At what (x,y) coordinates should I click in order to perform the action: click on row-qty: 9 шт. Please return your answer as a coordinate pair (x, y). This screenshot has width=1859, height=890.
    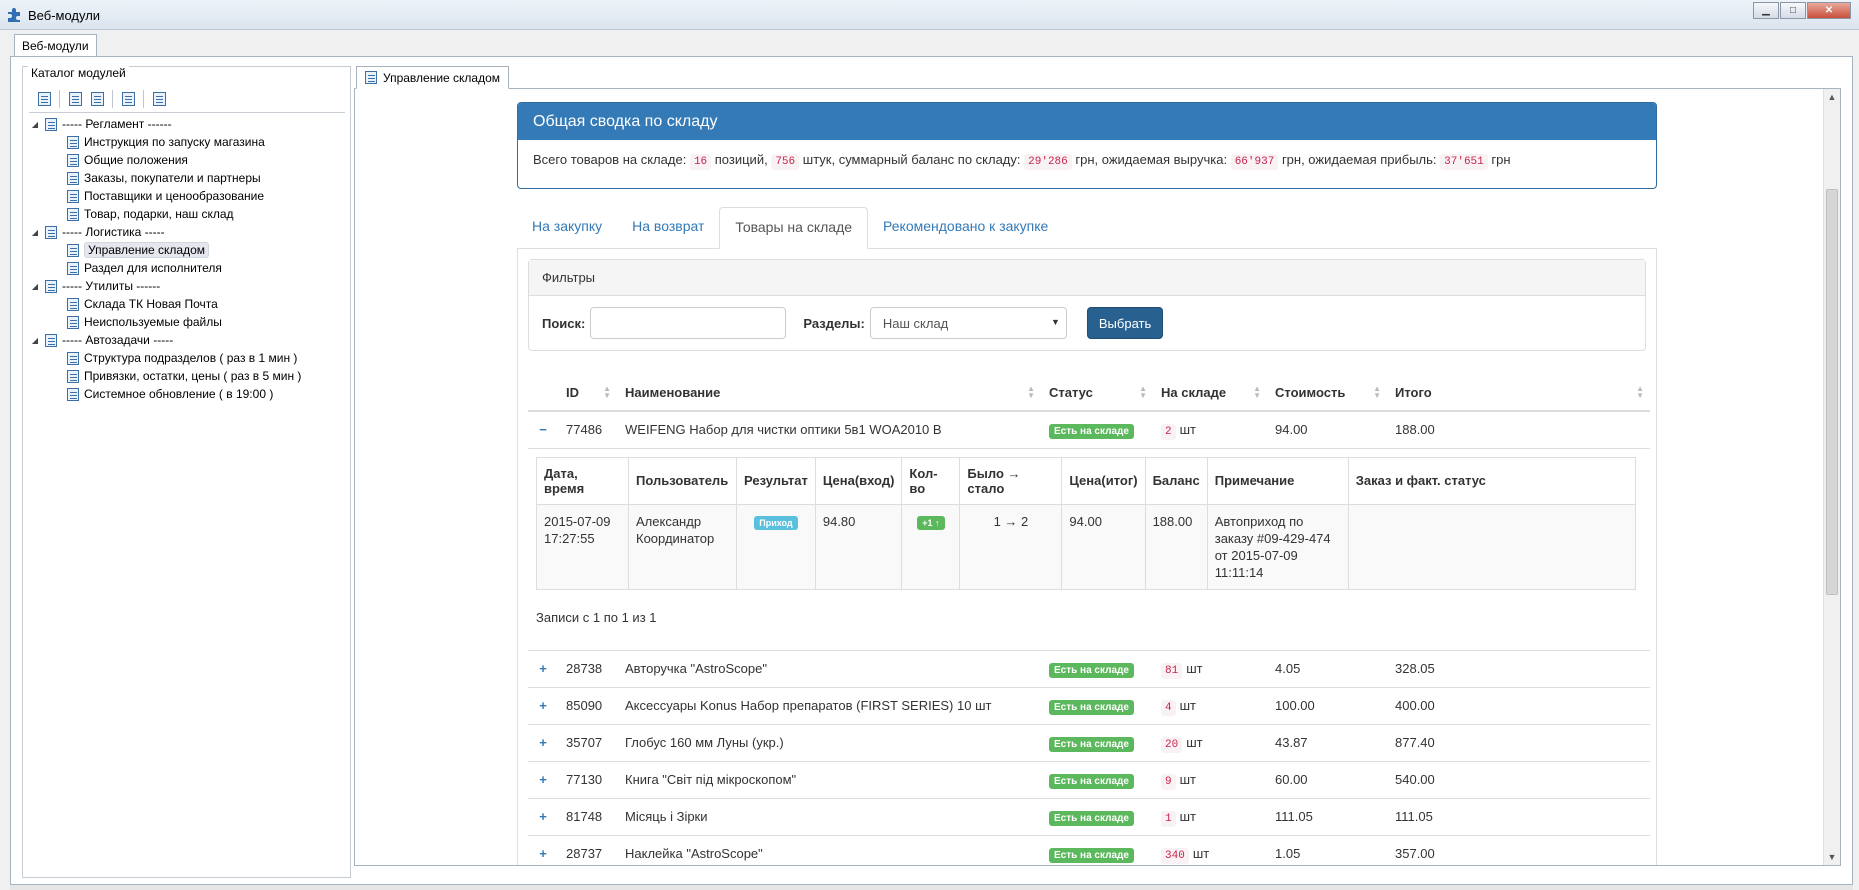
    Looking at the image, I should click on (1210, 779).